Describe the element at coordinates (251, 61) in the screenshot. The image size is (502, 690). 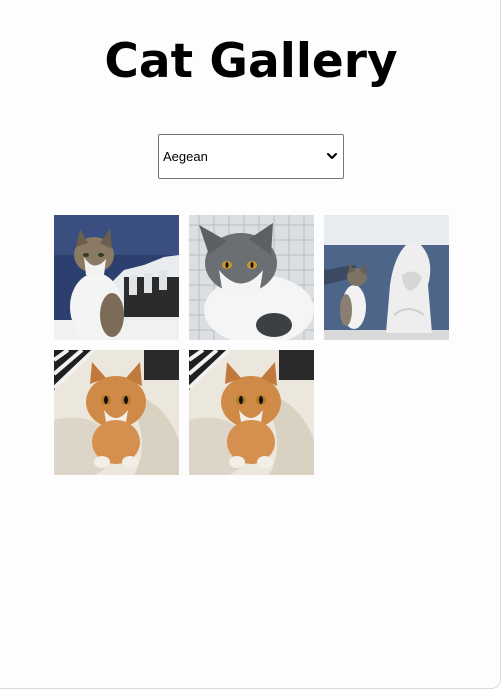
I see `page-title: Cat Gallery` at that location.